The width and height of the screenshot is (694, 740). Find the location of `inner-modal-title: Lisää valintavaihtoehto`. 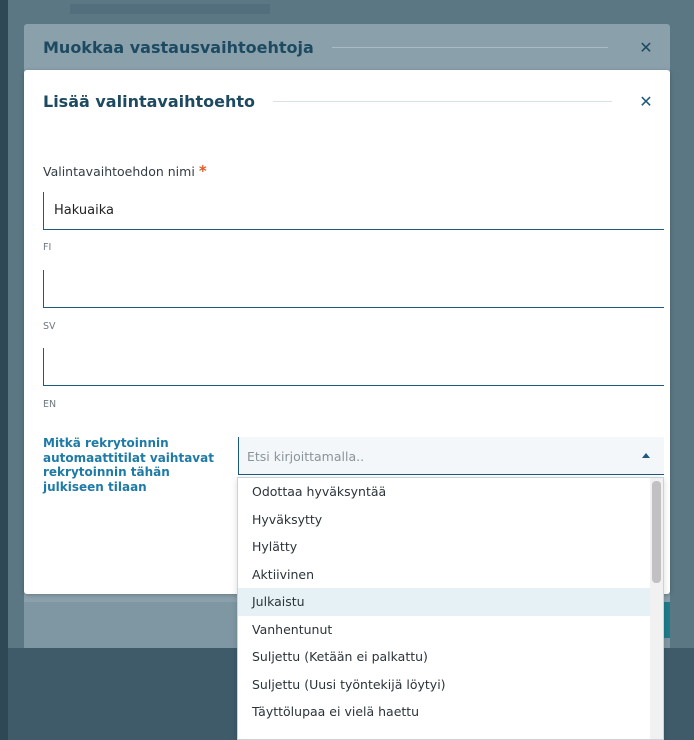

inner-modal-title: Lisää valintavaihtoehto is located at coordinates (149, 101).